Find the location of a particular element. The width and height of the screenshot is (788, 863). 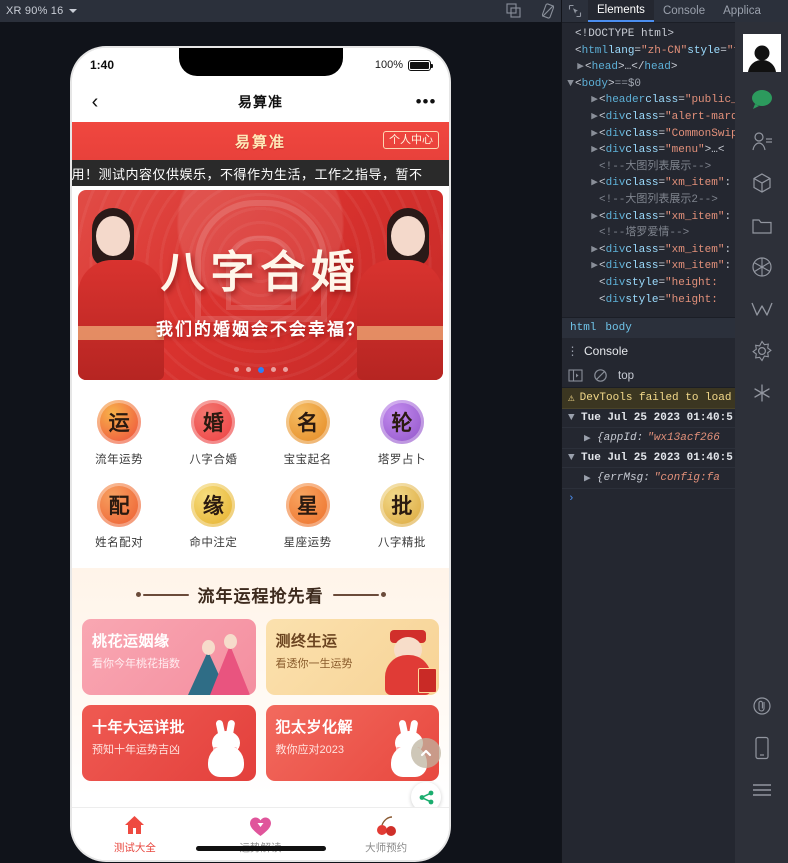

tab-0: 测试大全 is located at coordinates (135, 834).